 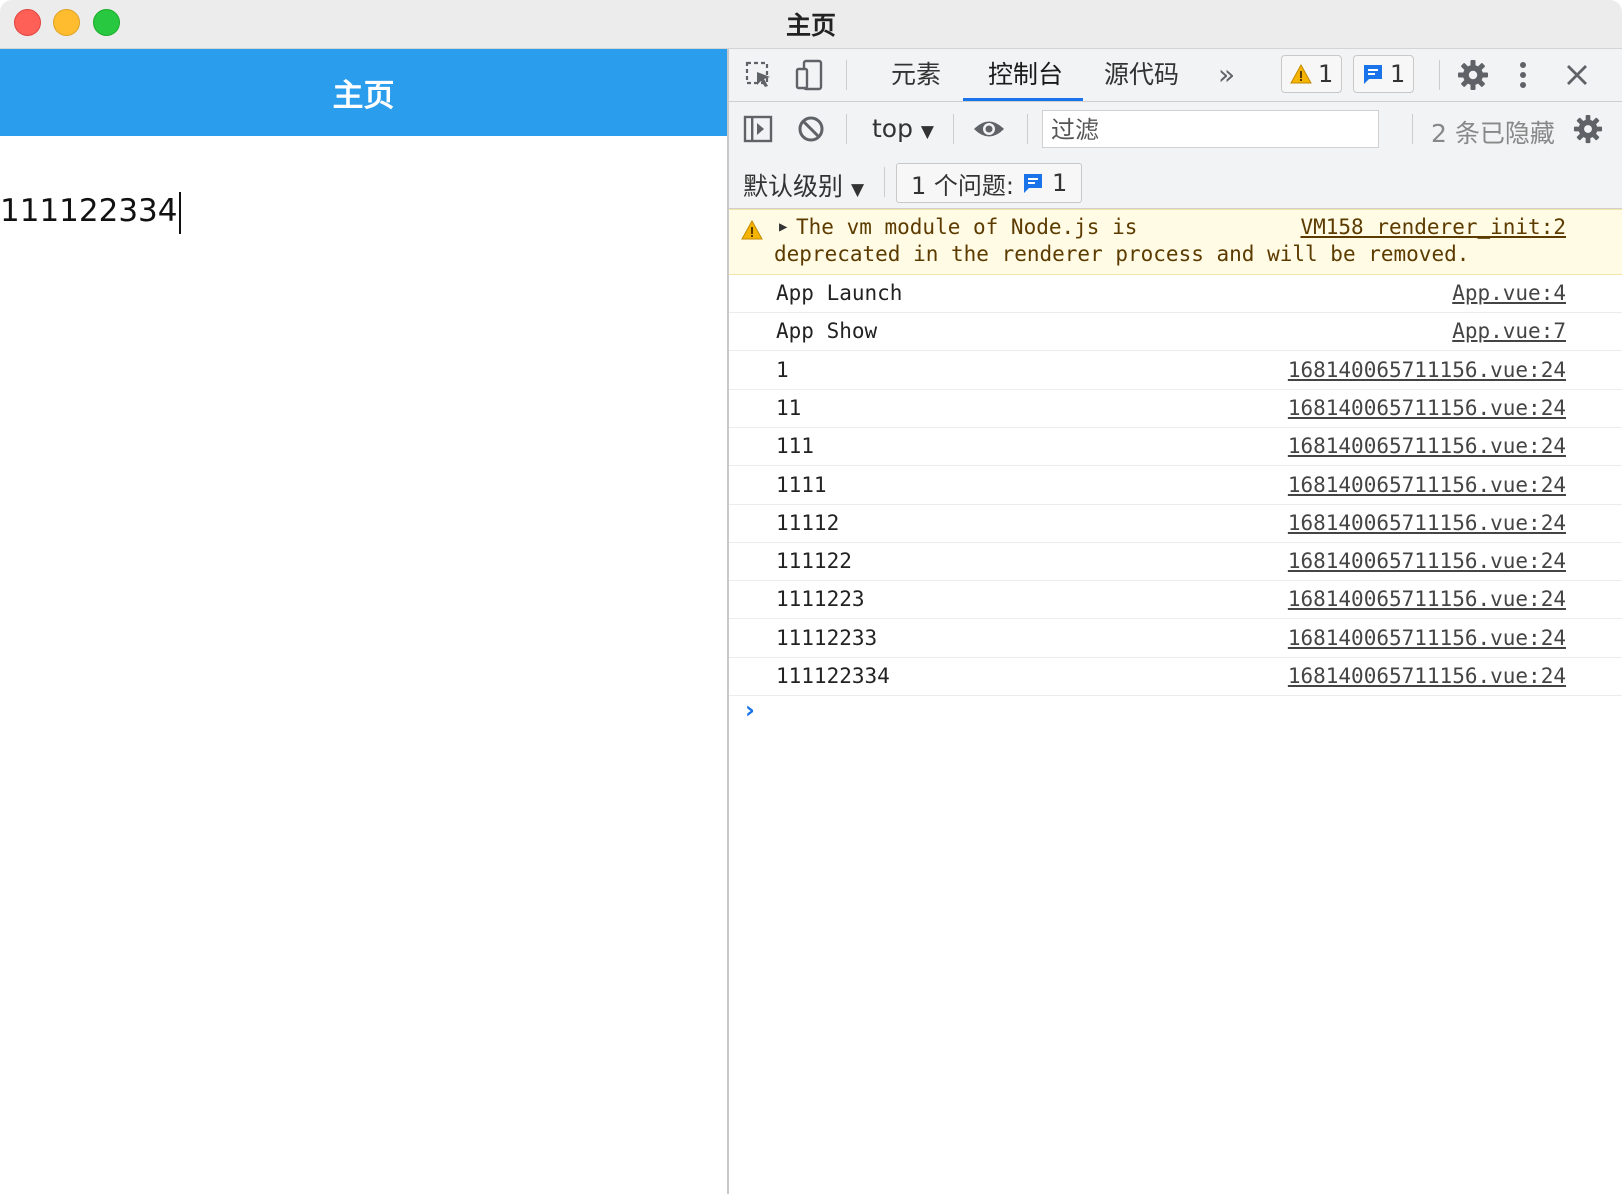 What do you see at coordinates (1175, 294) in the screenshot?
I see `console-log-row: App Launch App.vue:4` at bounding box center [1175, 294].